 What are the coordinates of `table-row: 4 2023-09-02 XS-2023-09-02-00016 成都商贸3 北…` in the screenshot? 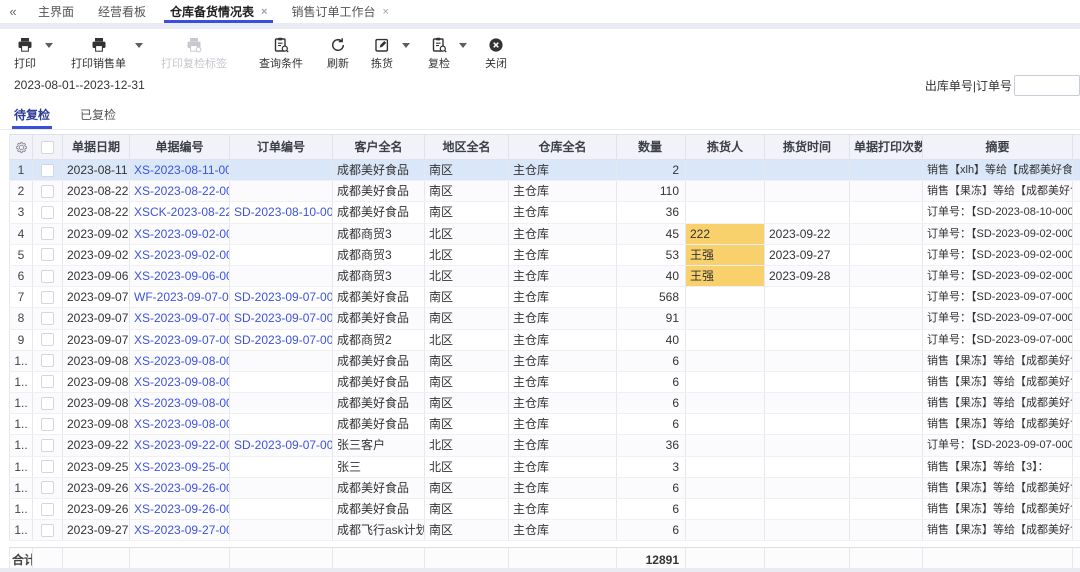 It's located at (544, 234).